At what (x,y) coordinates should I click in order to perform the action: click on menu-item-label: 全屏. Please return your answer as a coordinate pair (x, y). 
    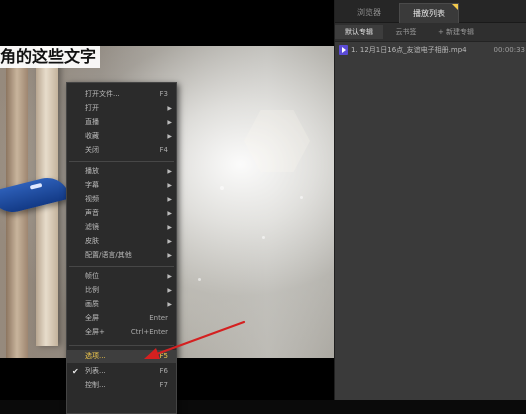
    Looking at the image, I should click on (92, 318).